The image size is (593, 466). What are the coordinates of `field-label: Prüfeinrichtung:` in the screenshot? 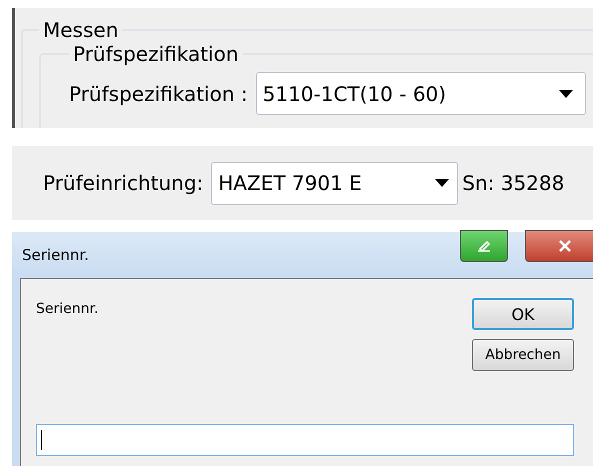 It's located at (123, 183).